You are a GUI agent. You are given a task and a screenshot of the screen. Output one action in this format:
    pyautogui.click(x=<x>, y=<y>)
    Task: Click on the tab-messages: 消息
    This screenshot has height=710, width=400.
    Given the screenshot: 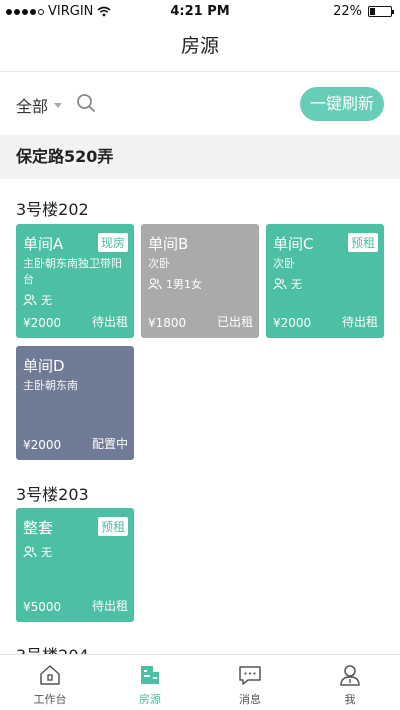 What is the action you would take?
    pyautogui.click(x=250, y=682)
    